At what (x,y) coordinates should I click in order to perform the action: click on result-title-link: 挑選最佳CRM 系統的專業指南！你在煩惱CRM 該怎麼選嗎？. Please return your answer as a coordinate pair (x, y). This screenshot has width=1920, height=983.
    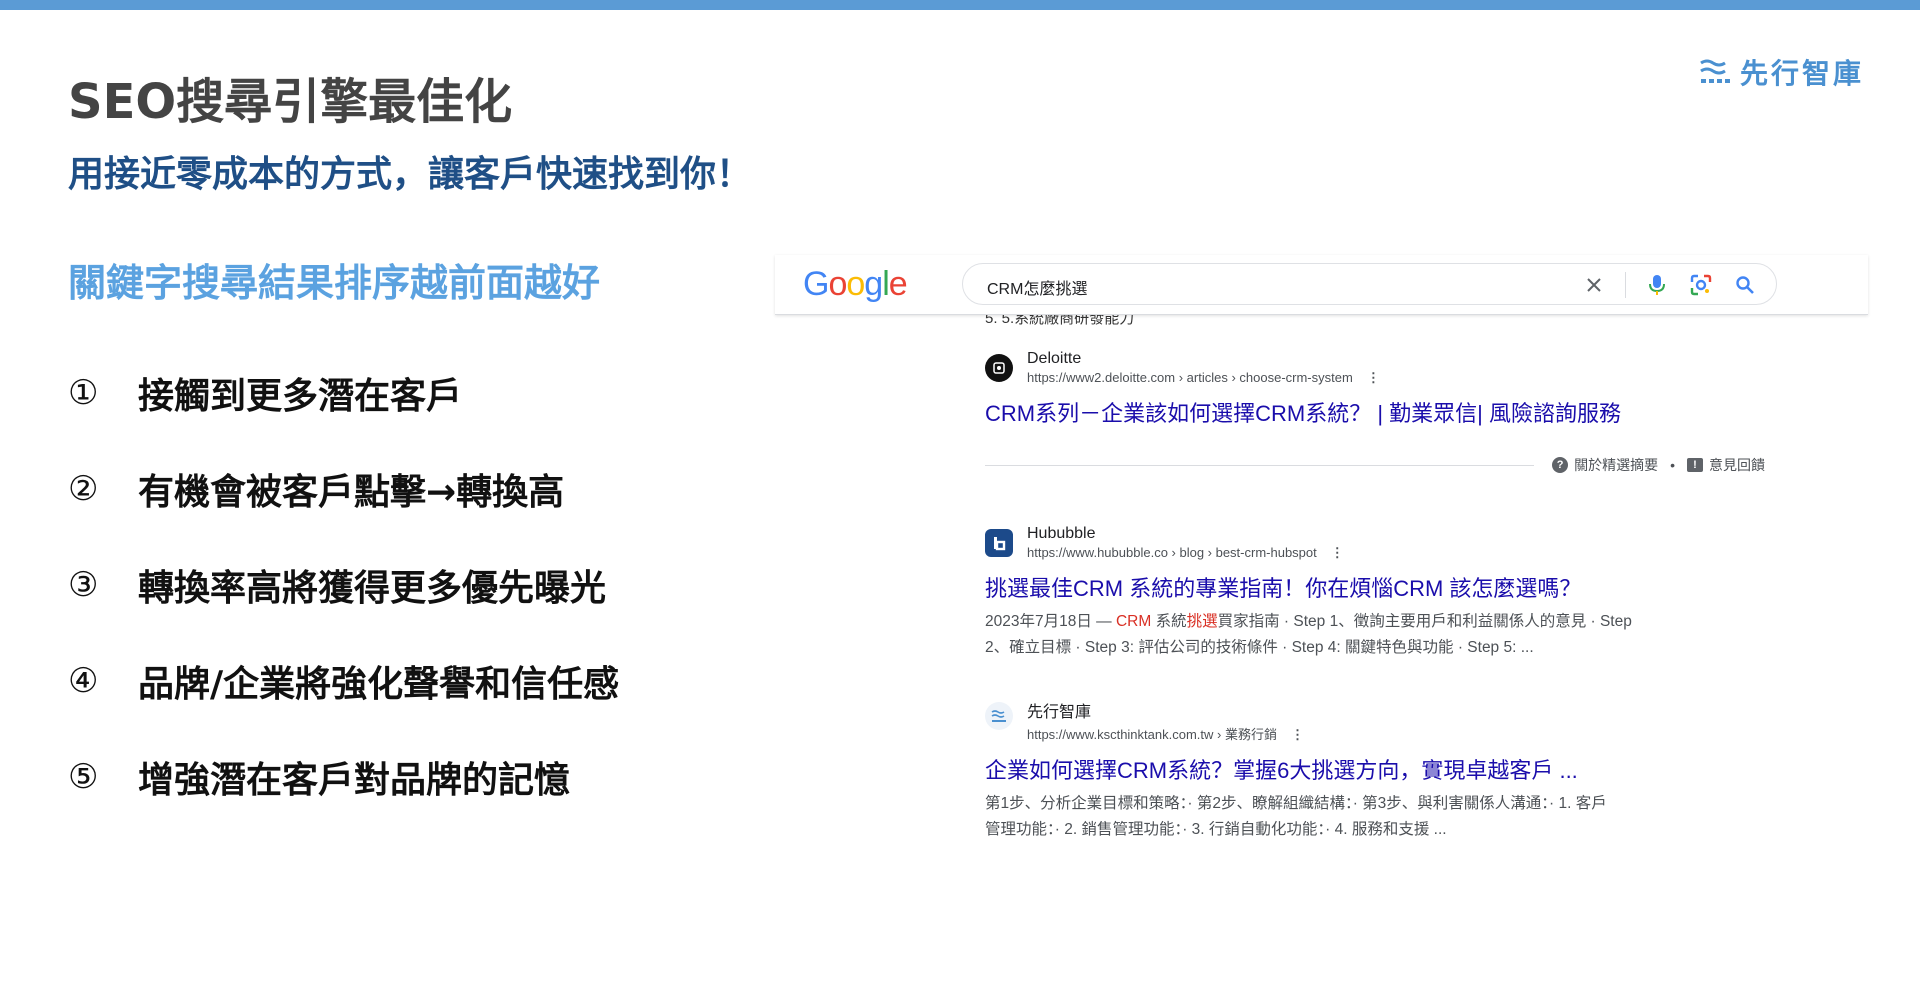
    Looking at the image, I should click on (1335, 587).